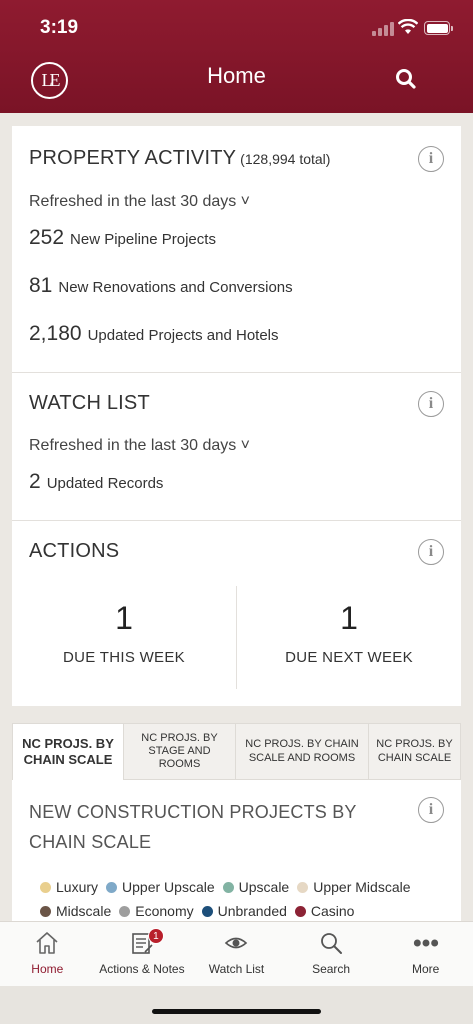  I want to click on legend-label: Upscale, so click(264, 887).